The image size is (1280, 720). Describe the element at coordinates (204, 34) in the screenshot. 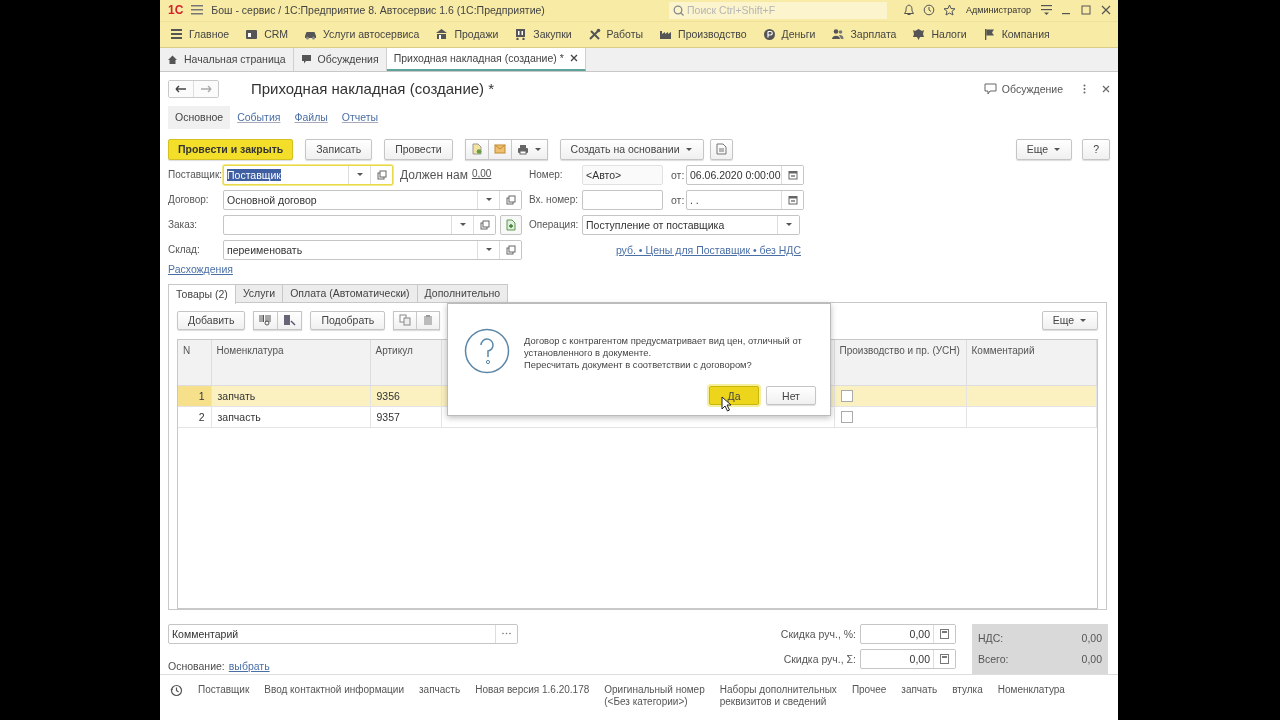

I see `section-button: Главное` at that location.